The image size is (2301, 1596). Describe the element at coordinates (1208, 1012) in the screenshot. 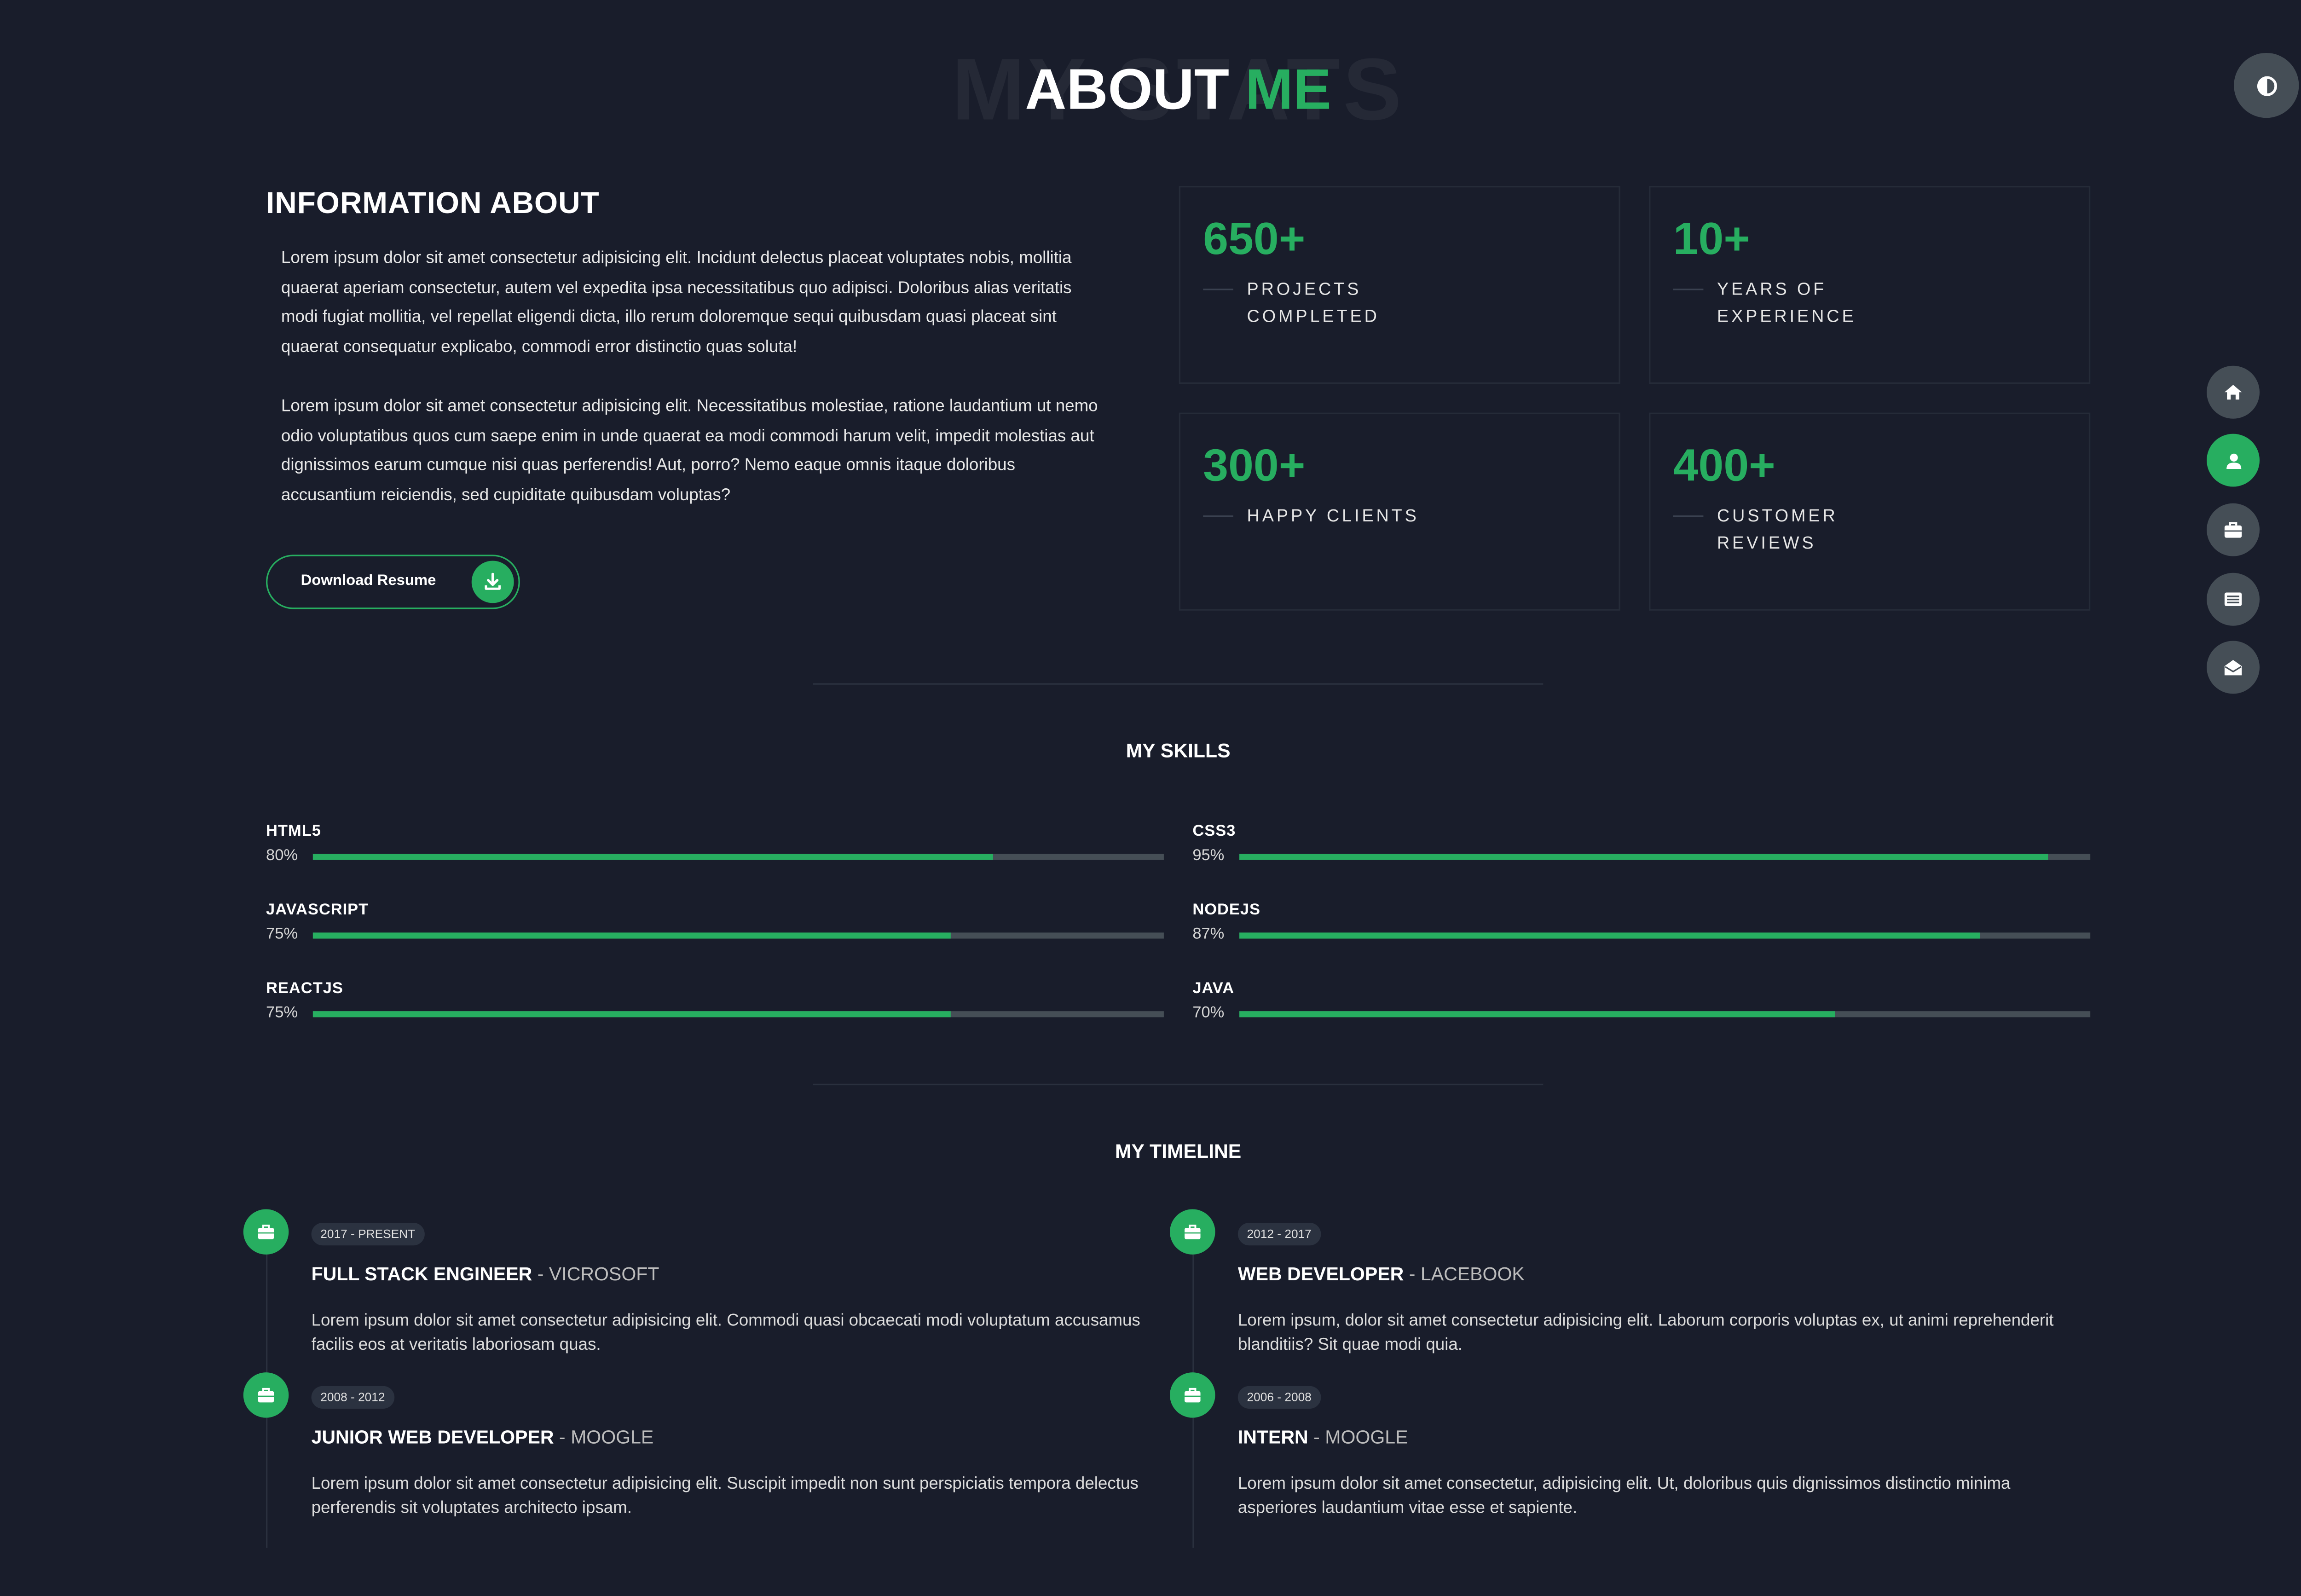

I see `skill-percent: 70%` at that location.